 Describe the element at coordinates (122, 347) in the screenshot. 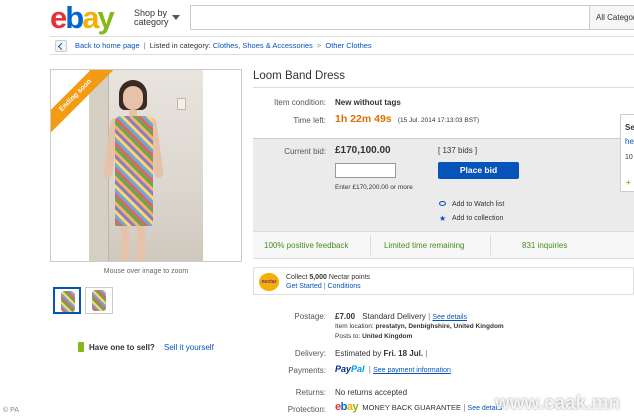

I see `sell-question: Have one to sell?` at that location.